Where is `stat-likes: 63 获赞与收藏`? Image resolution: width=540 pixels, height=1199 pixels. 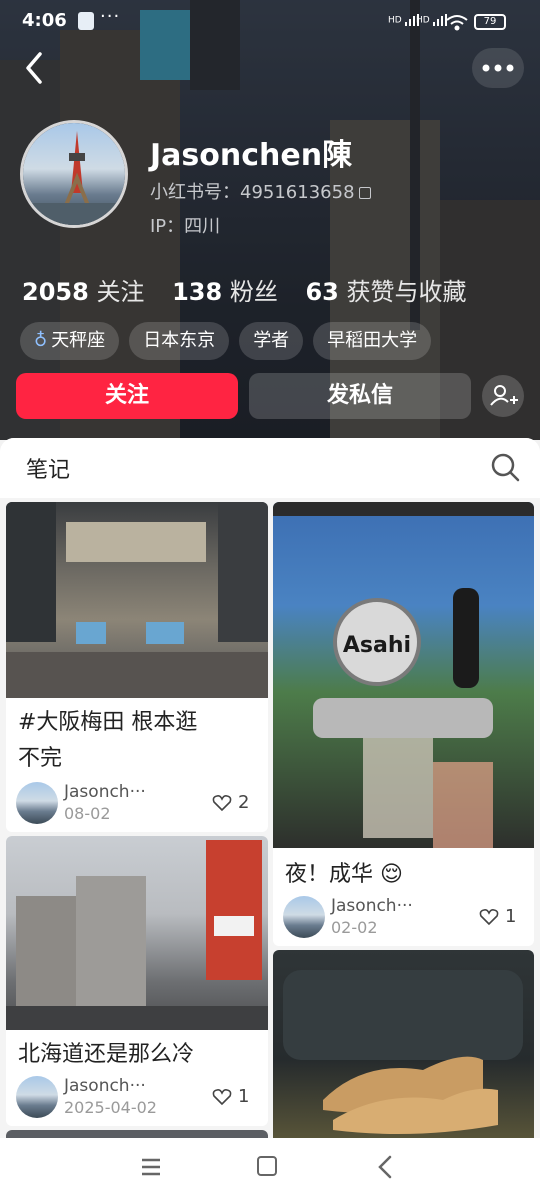 stat-likes: 63 获赞与收藏 is located at coordinates (395, 292).